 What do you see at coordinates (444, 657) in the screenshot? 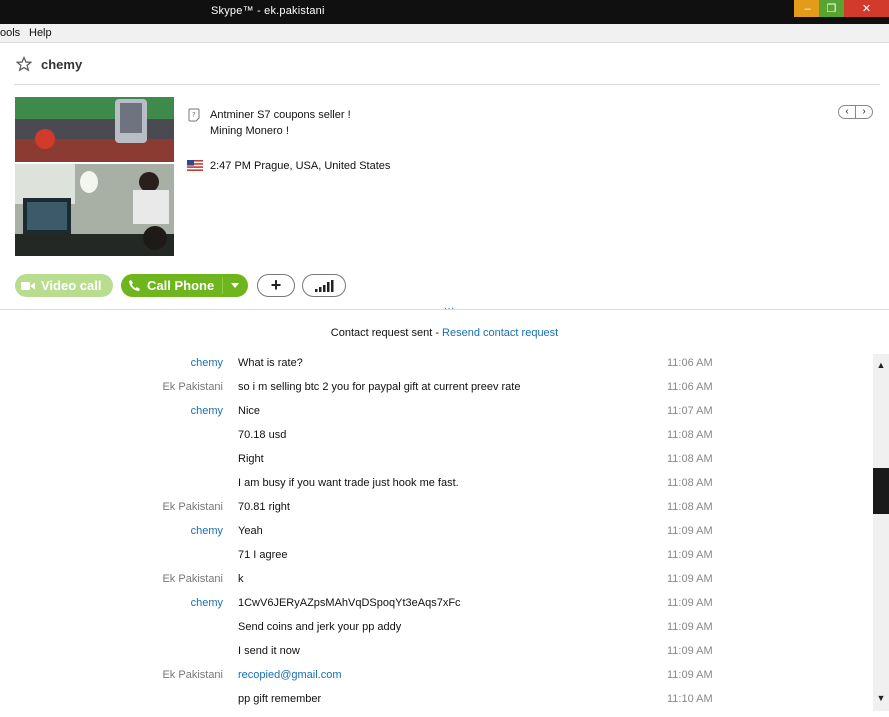
I see `chat-message-row: I send it now 11:09 AM` at bounding box center [444, 657].